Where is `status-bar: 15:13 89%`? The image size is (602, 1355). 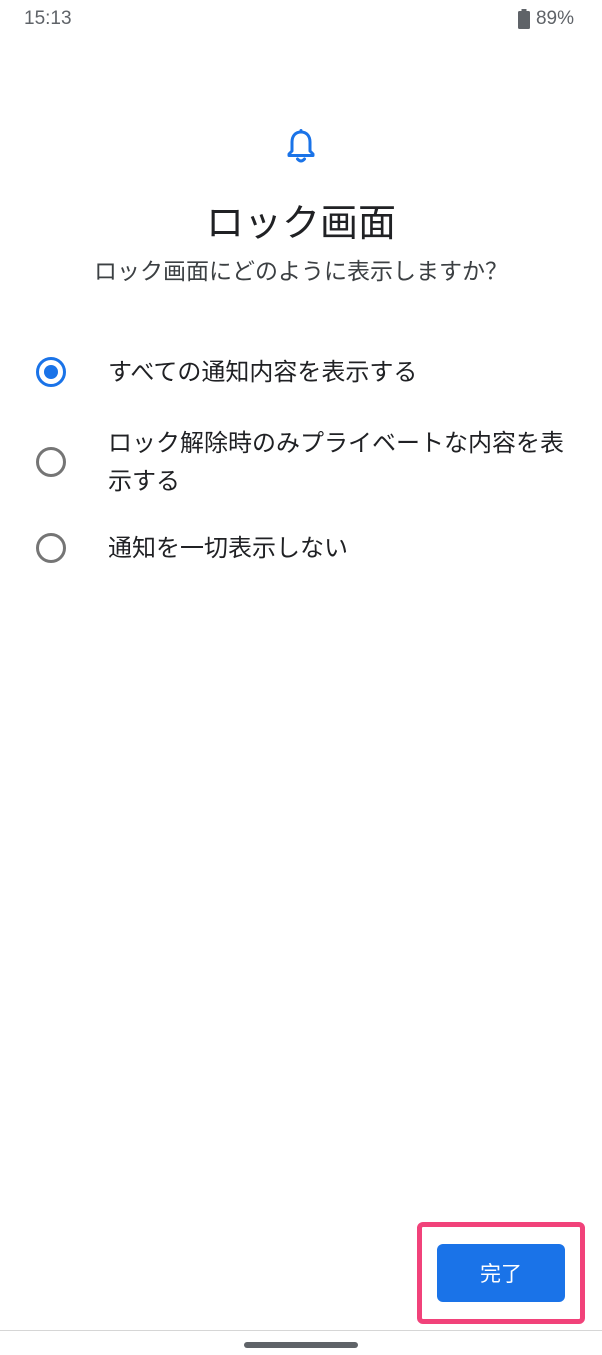
status-bar: 15:13 89% is located at coordinates (301, 20).